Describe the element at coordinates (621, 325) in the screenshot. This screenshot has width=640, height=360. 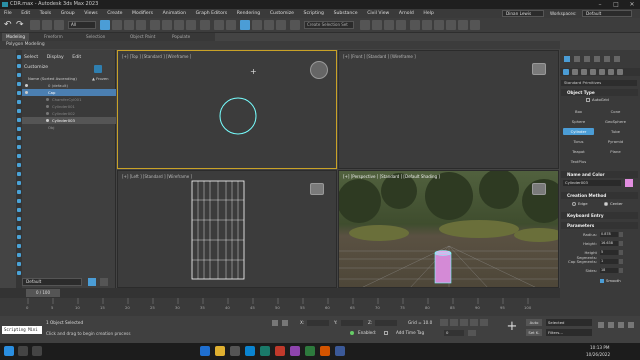
I see `zoom-icon` at that location.